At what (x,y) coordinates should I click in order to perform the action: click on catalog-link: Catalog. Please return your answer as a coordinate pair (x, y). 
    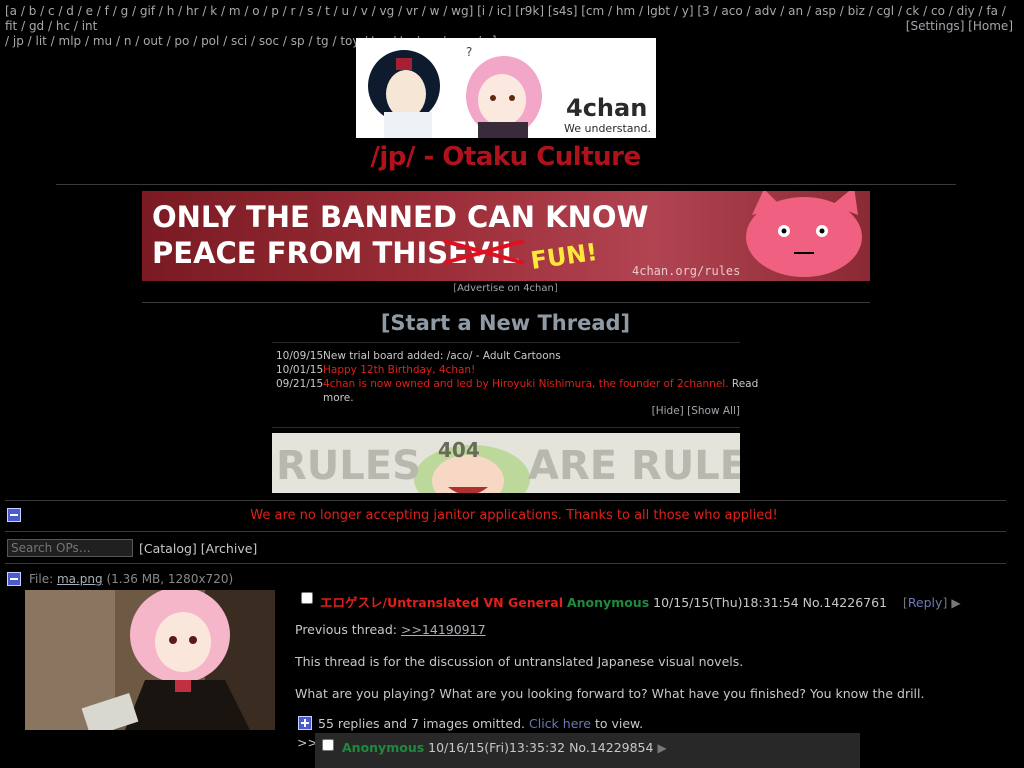
    Looking at the image, I should click on (168, 548).